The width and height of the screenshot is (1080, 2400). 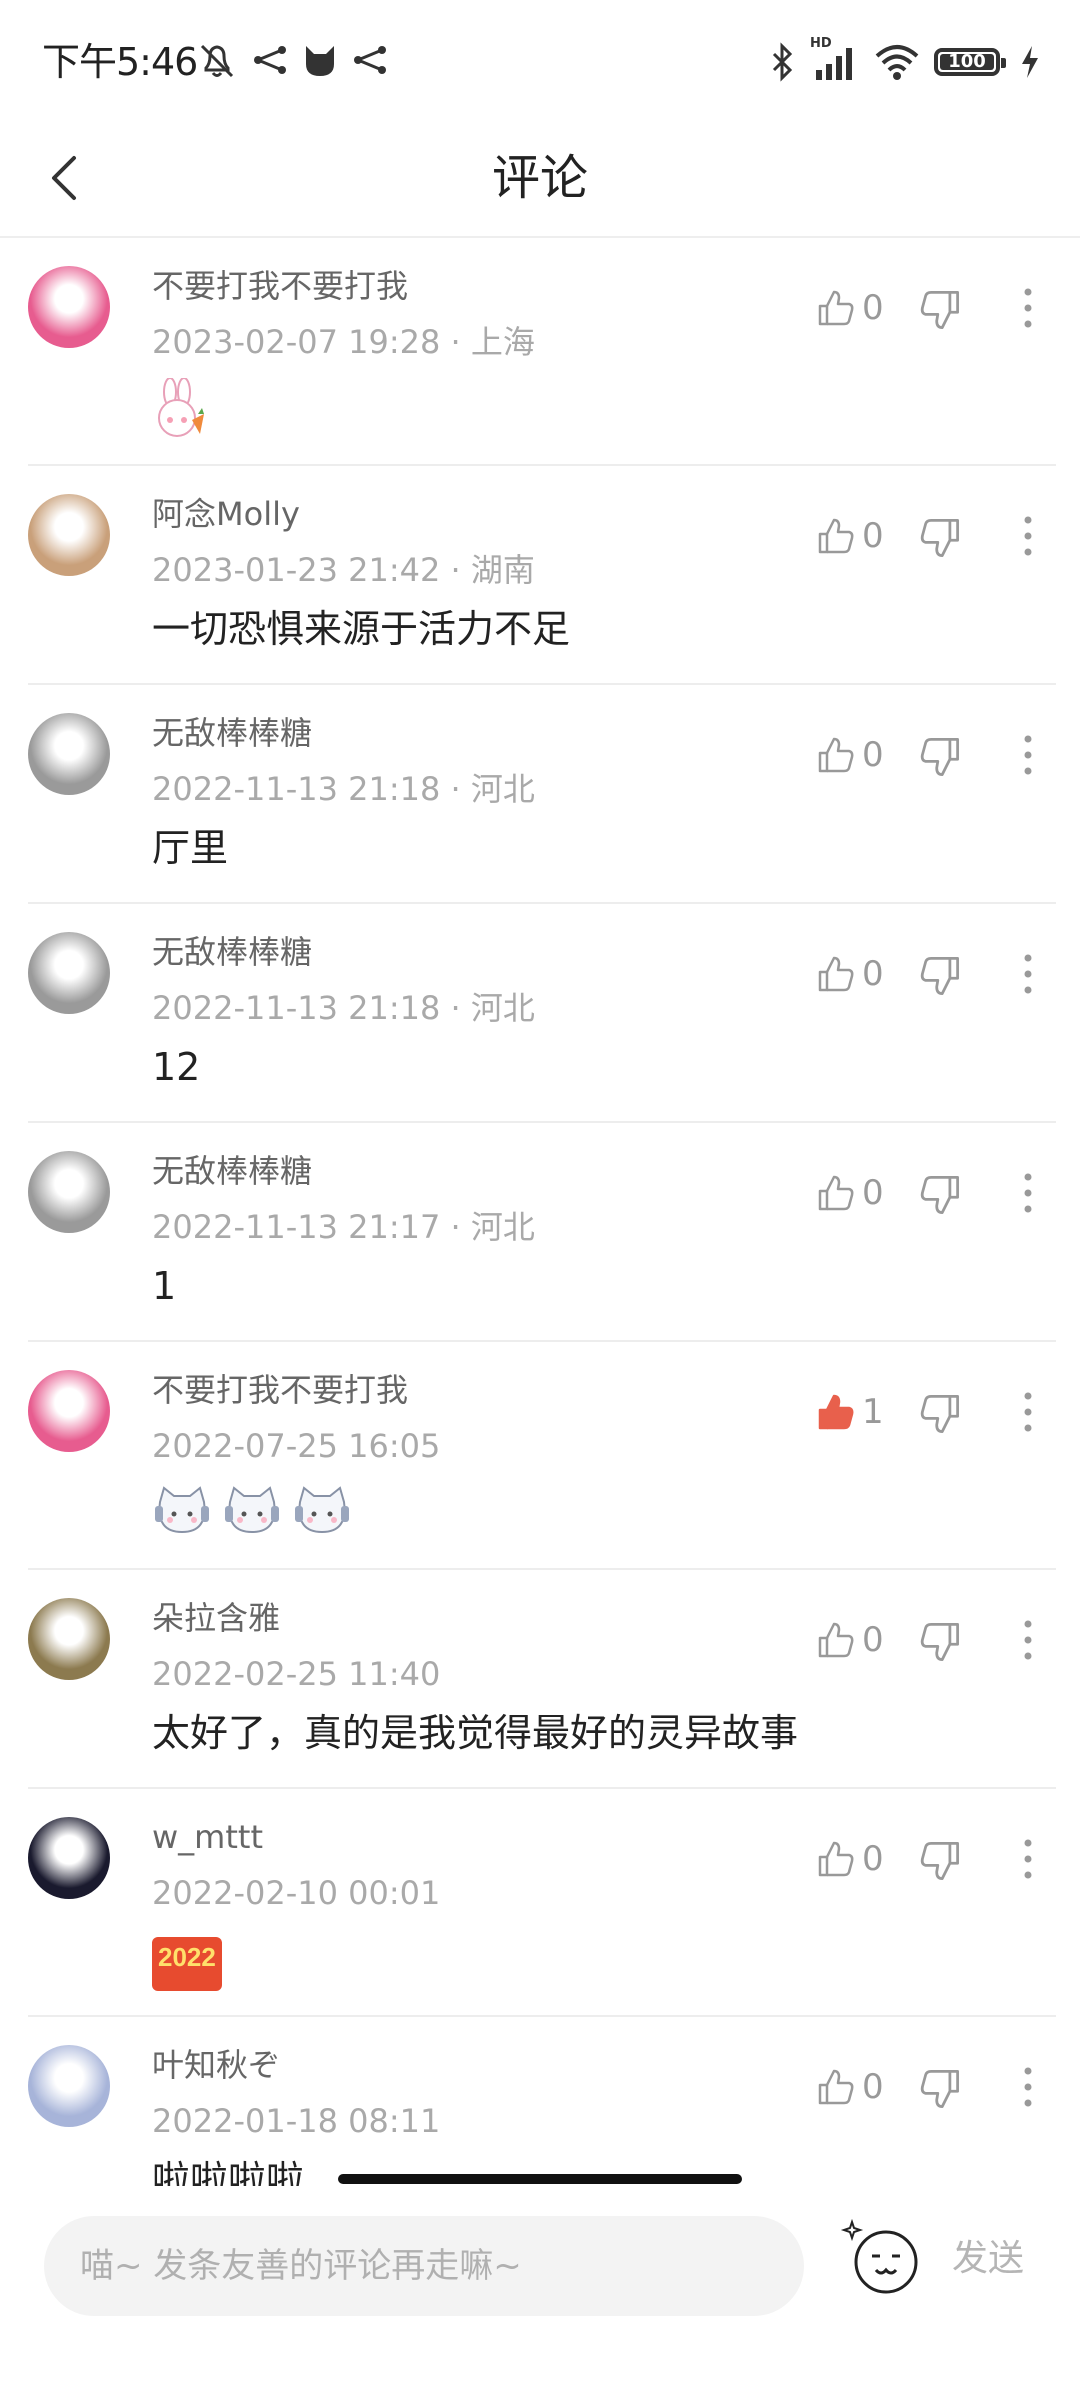 I want to click on battery-icon: 100, so click(x=970, y=62).